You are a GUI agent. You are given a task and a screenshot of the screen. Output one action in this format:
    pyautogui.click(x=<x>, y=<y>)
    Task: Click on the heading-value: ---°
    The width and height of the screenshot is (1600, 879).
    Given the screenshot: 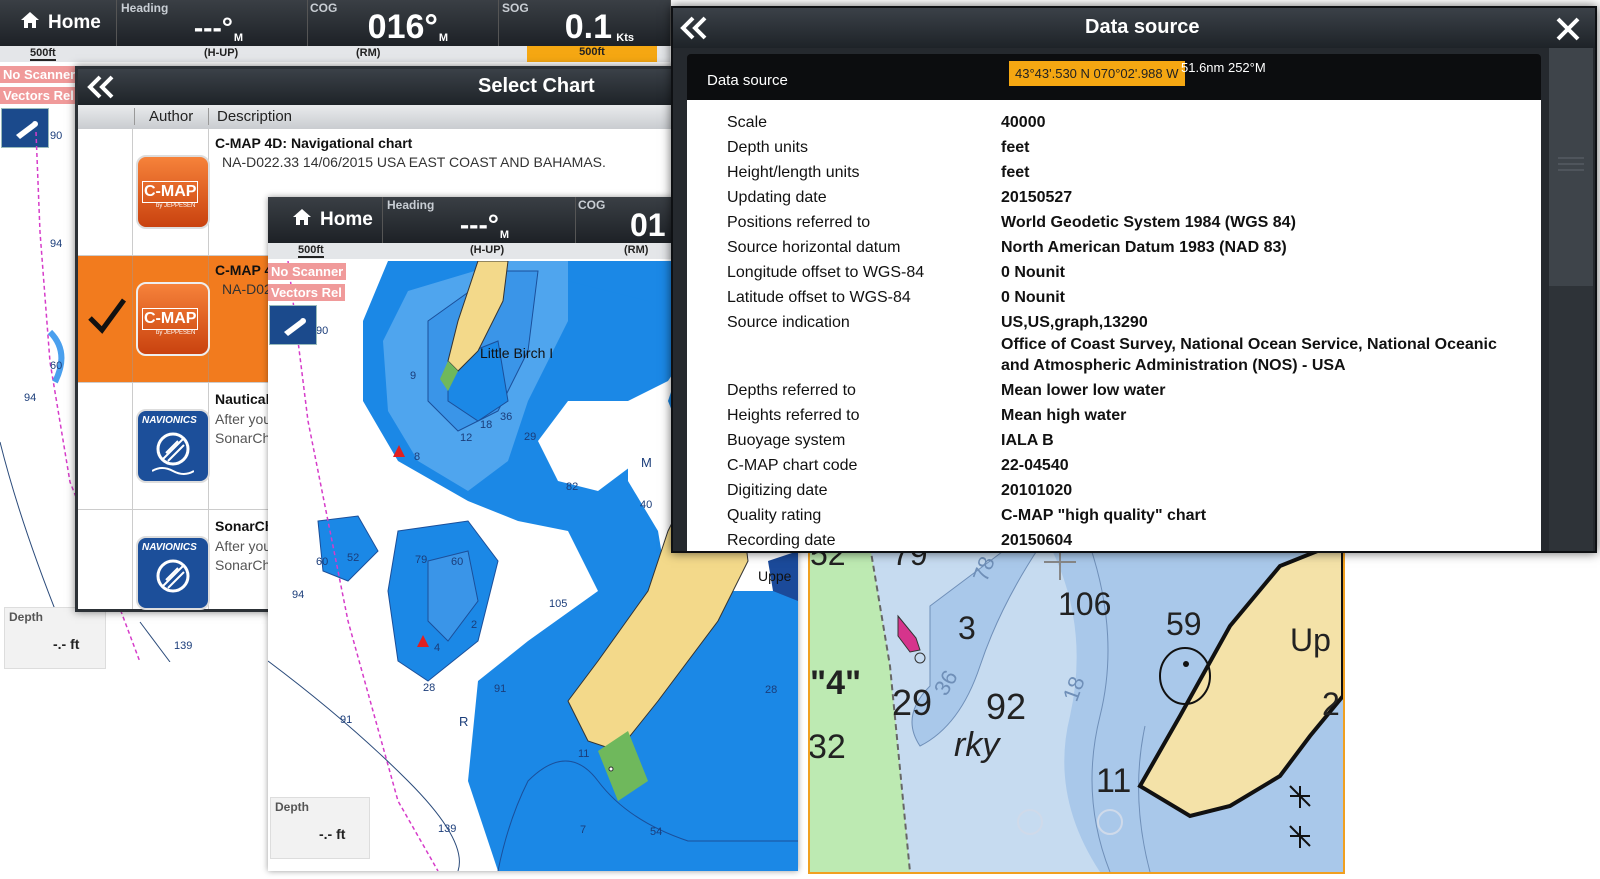 What is the action you would take?
    pyautogui.click(x=213, y=27)
    